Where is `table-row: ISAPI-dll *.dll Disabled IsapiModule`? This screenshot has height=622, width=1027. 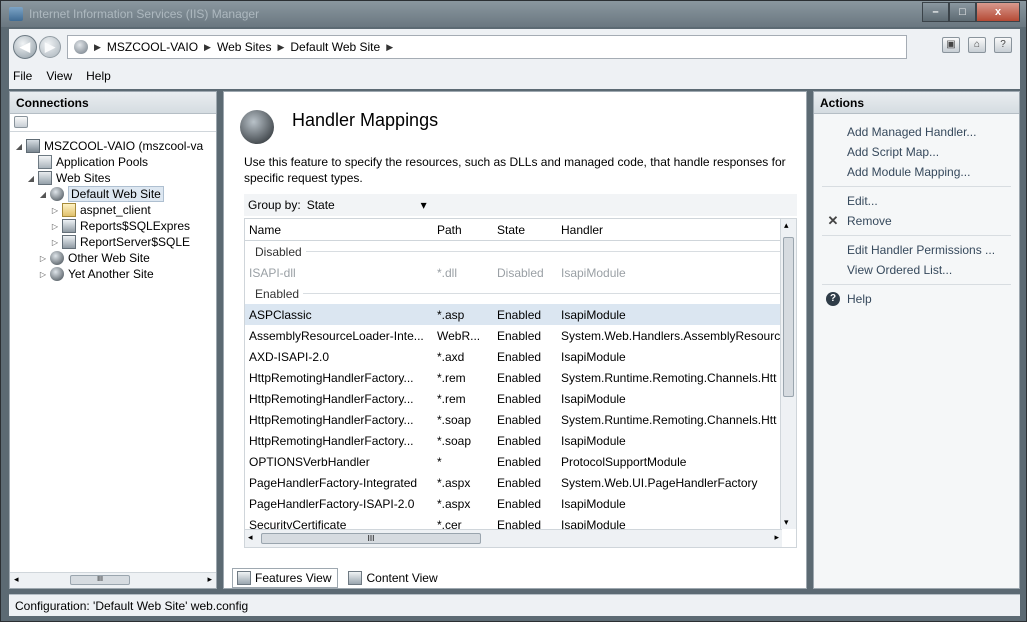 table-row: ISAPI-dll *.dll Disabled IsapiModule is located at coordinates (520, 272).